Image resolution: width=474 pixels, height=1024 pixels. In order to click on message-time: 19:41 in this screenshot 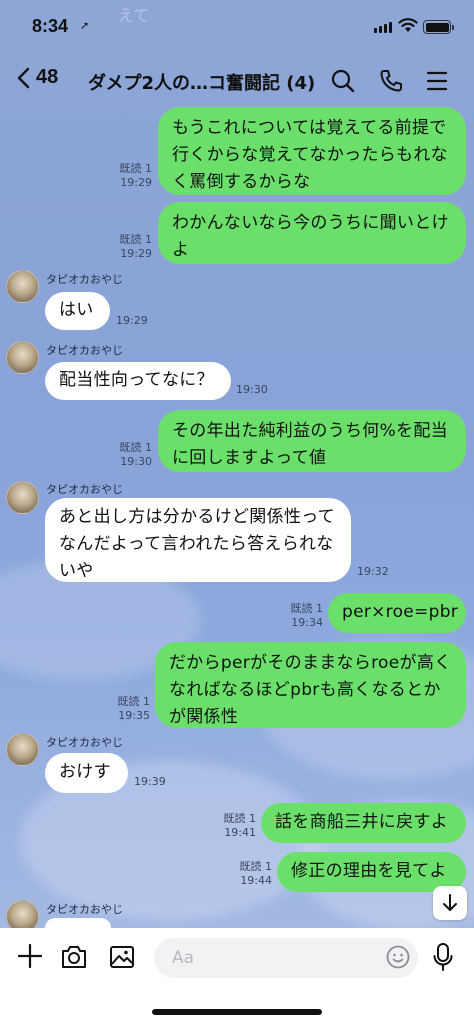, I will do `click(240, 832)`.